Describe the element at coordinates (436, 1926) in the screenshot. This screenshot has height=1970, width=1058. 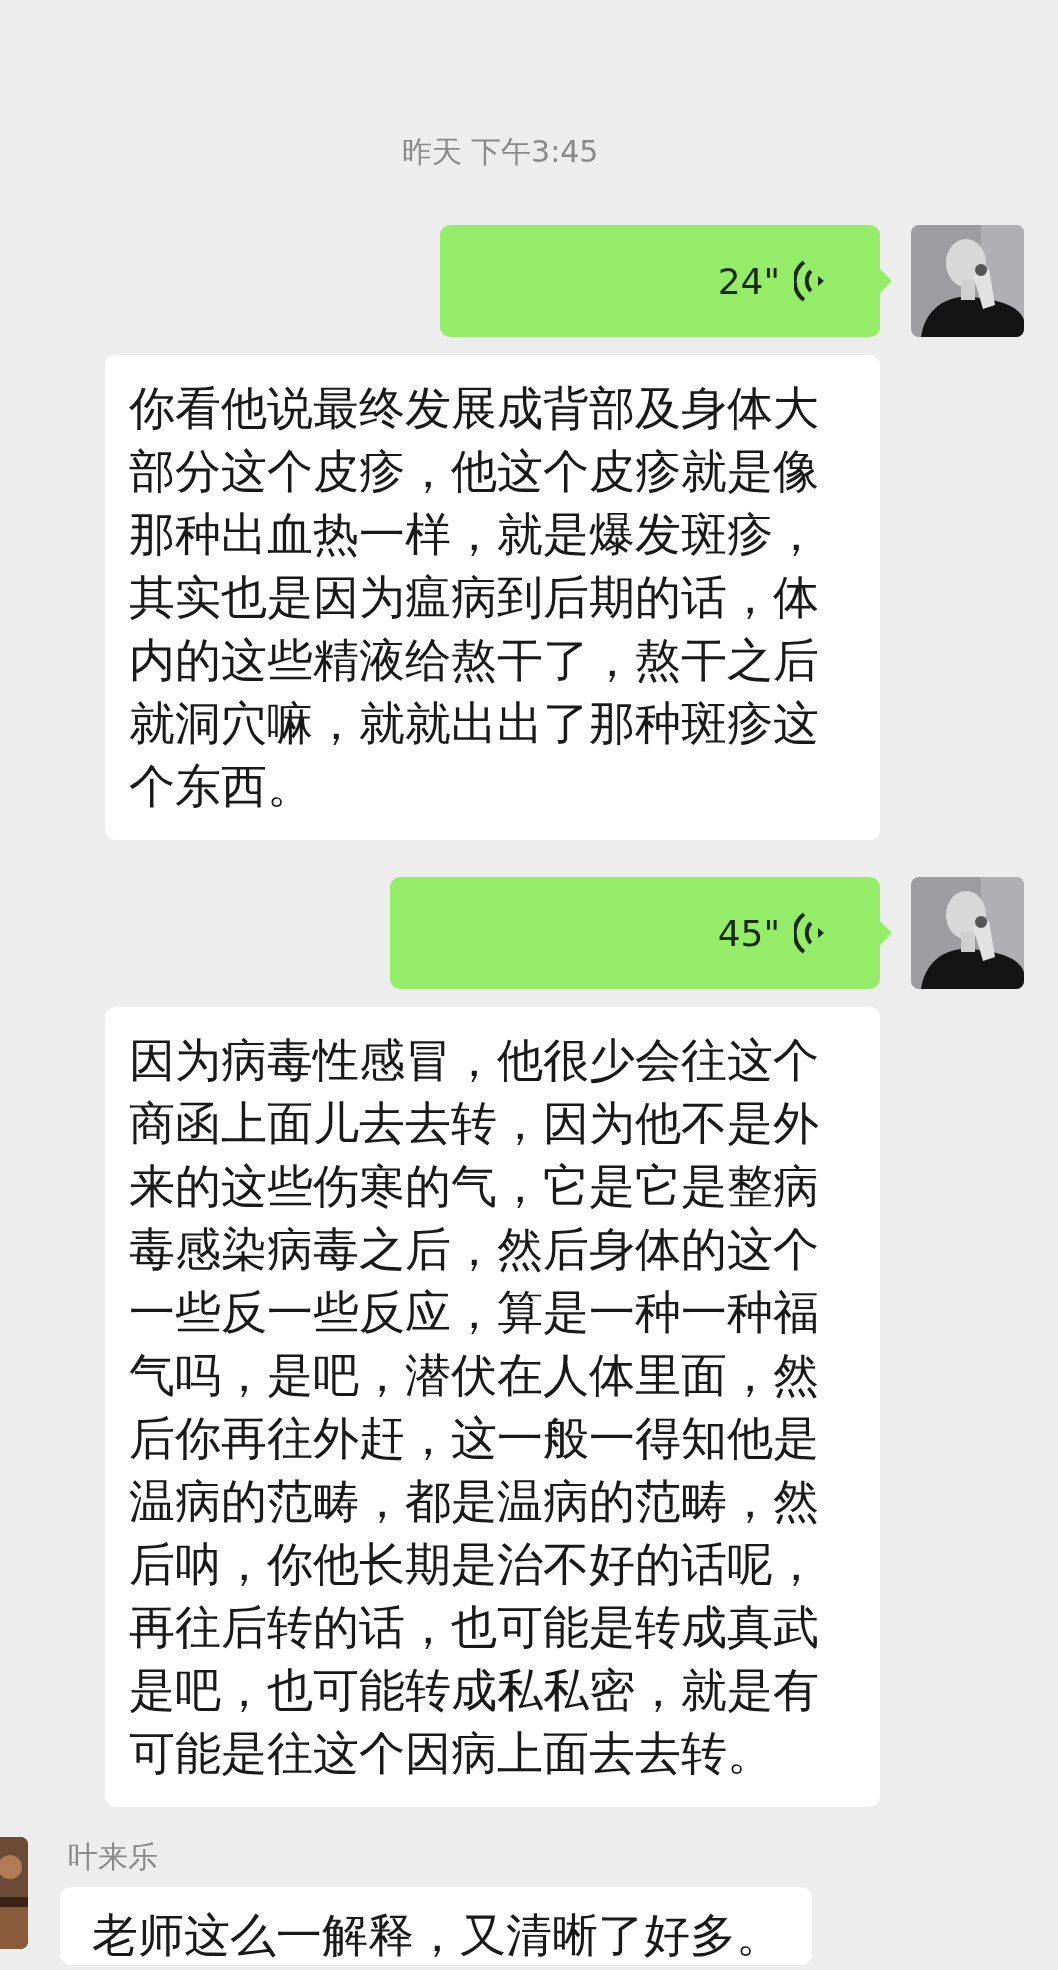
I see `message-bubble: 老师这么一解释，又清晰了好多。` at that location.